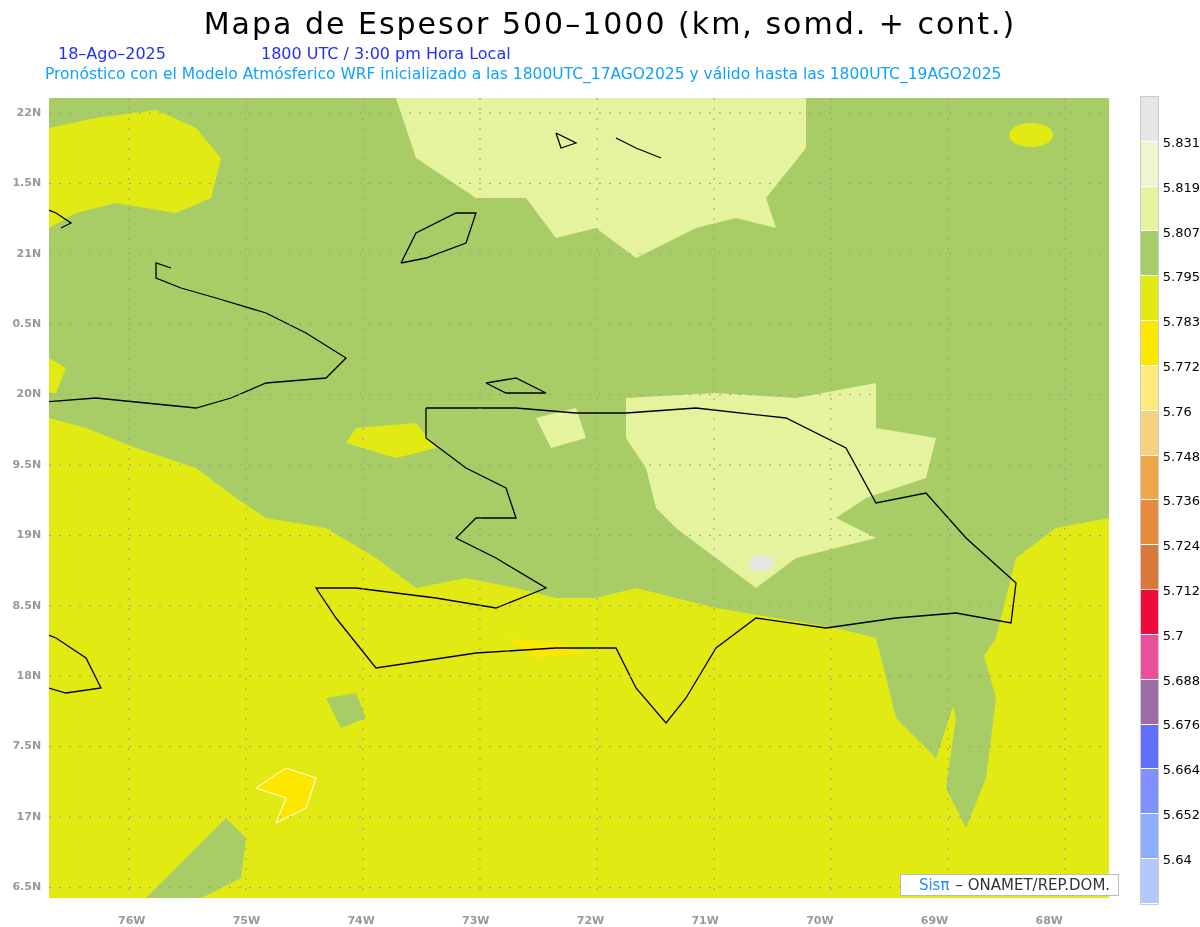 This screenshot has height=927, width=1200. Describe the element at coordinates (1181, 367) in the screenshot. I see `legend-value: 5.772` at that location.